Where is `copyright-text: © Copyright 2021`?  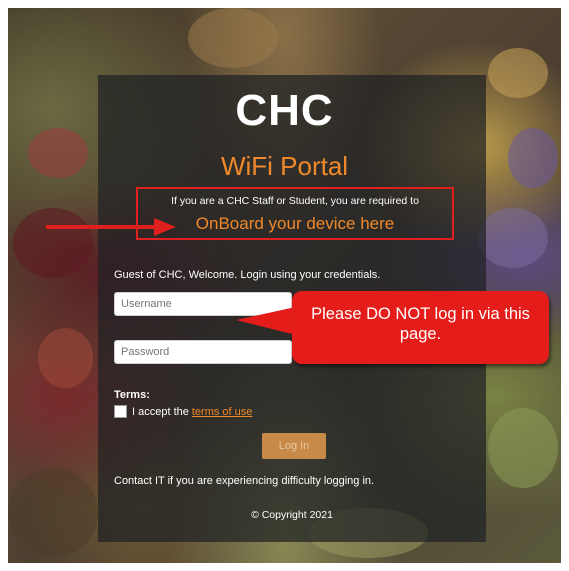
copyright-text: © Copyright 2021 is located at coordinates (292, 515).